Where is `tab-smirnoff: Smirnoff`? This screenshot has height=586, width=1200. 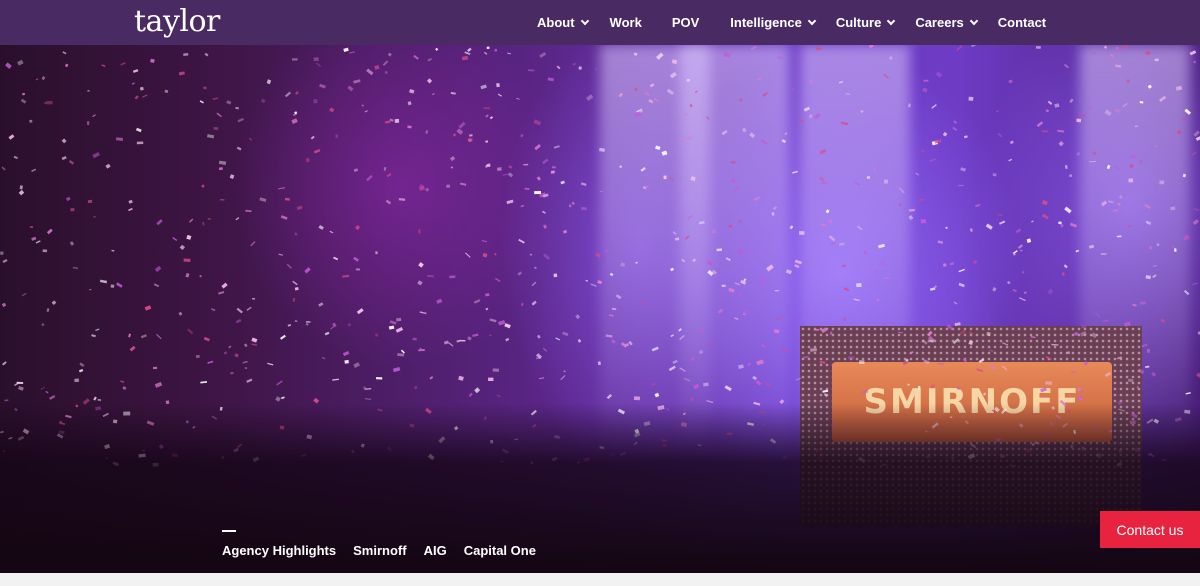 tab-smirnoff: Smirnoff is located at coordinates (379, 550).